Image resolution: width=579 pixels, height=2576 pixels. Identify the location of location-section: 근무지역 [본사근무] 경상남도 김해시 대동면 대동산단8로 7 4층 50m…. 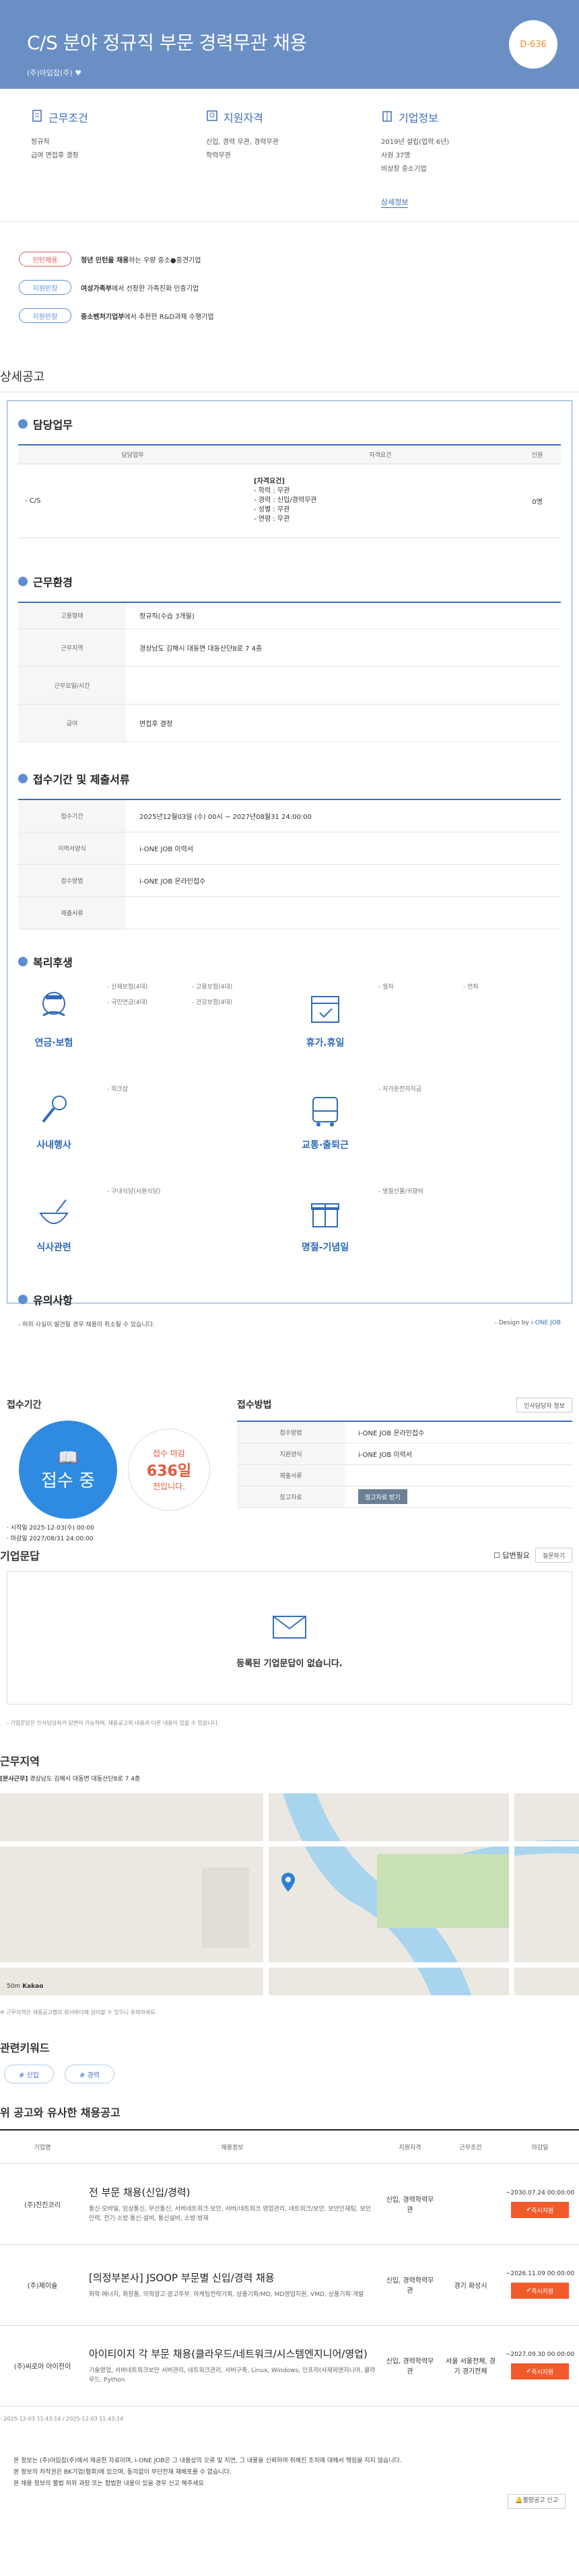
(289, 1886).